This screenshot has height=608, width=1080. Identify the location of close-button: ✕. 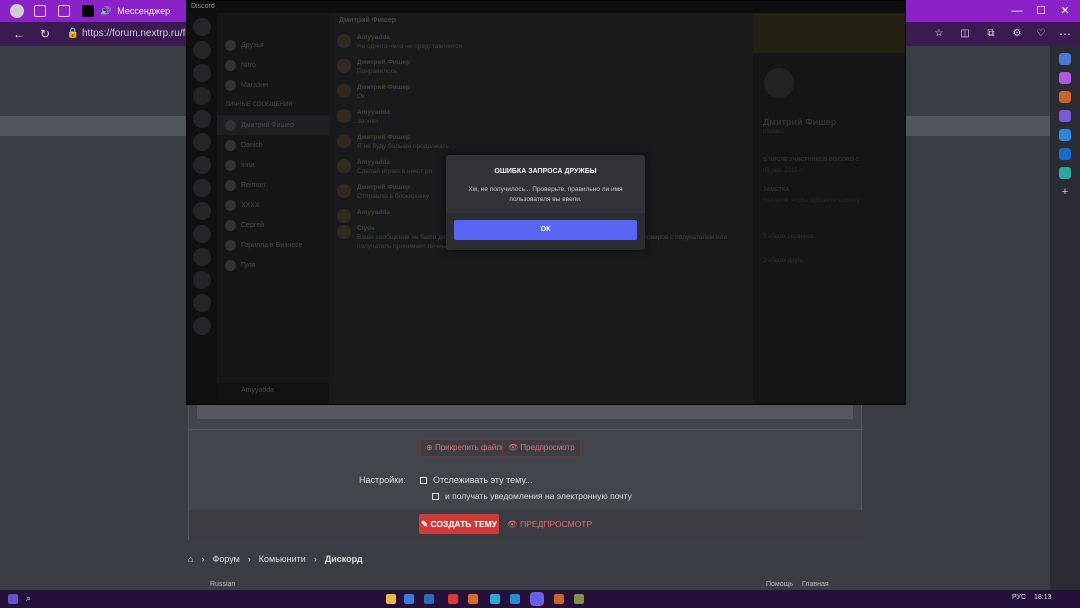
(1065, 11).